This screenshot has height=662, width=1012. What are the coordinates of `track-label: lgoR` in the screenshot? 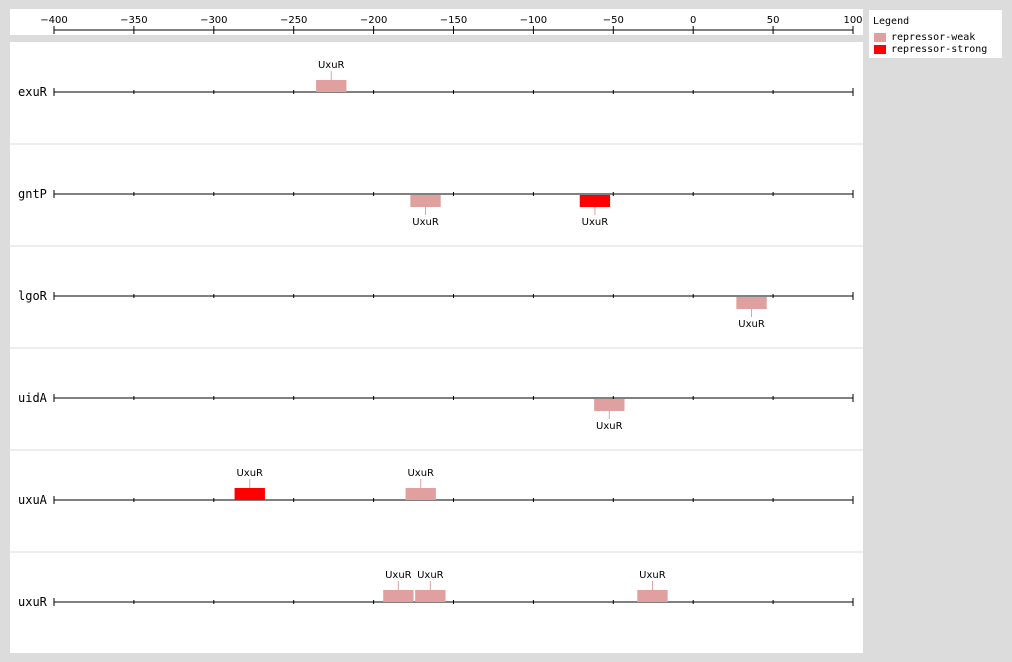 It's located at (33, 296).